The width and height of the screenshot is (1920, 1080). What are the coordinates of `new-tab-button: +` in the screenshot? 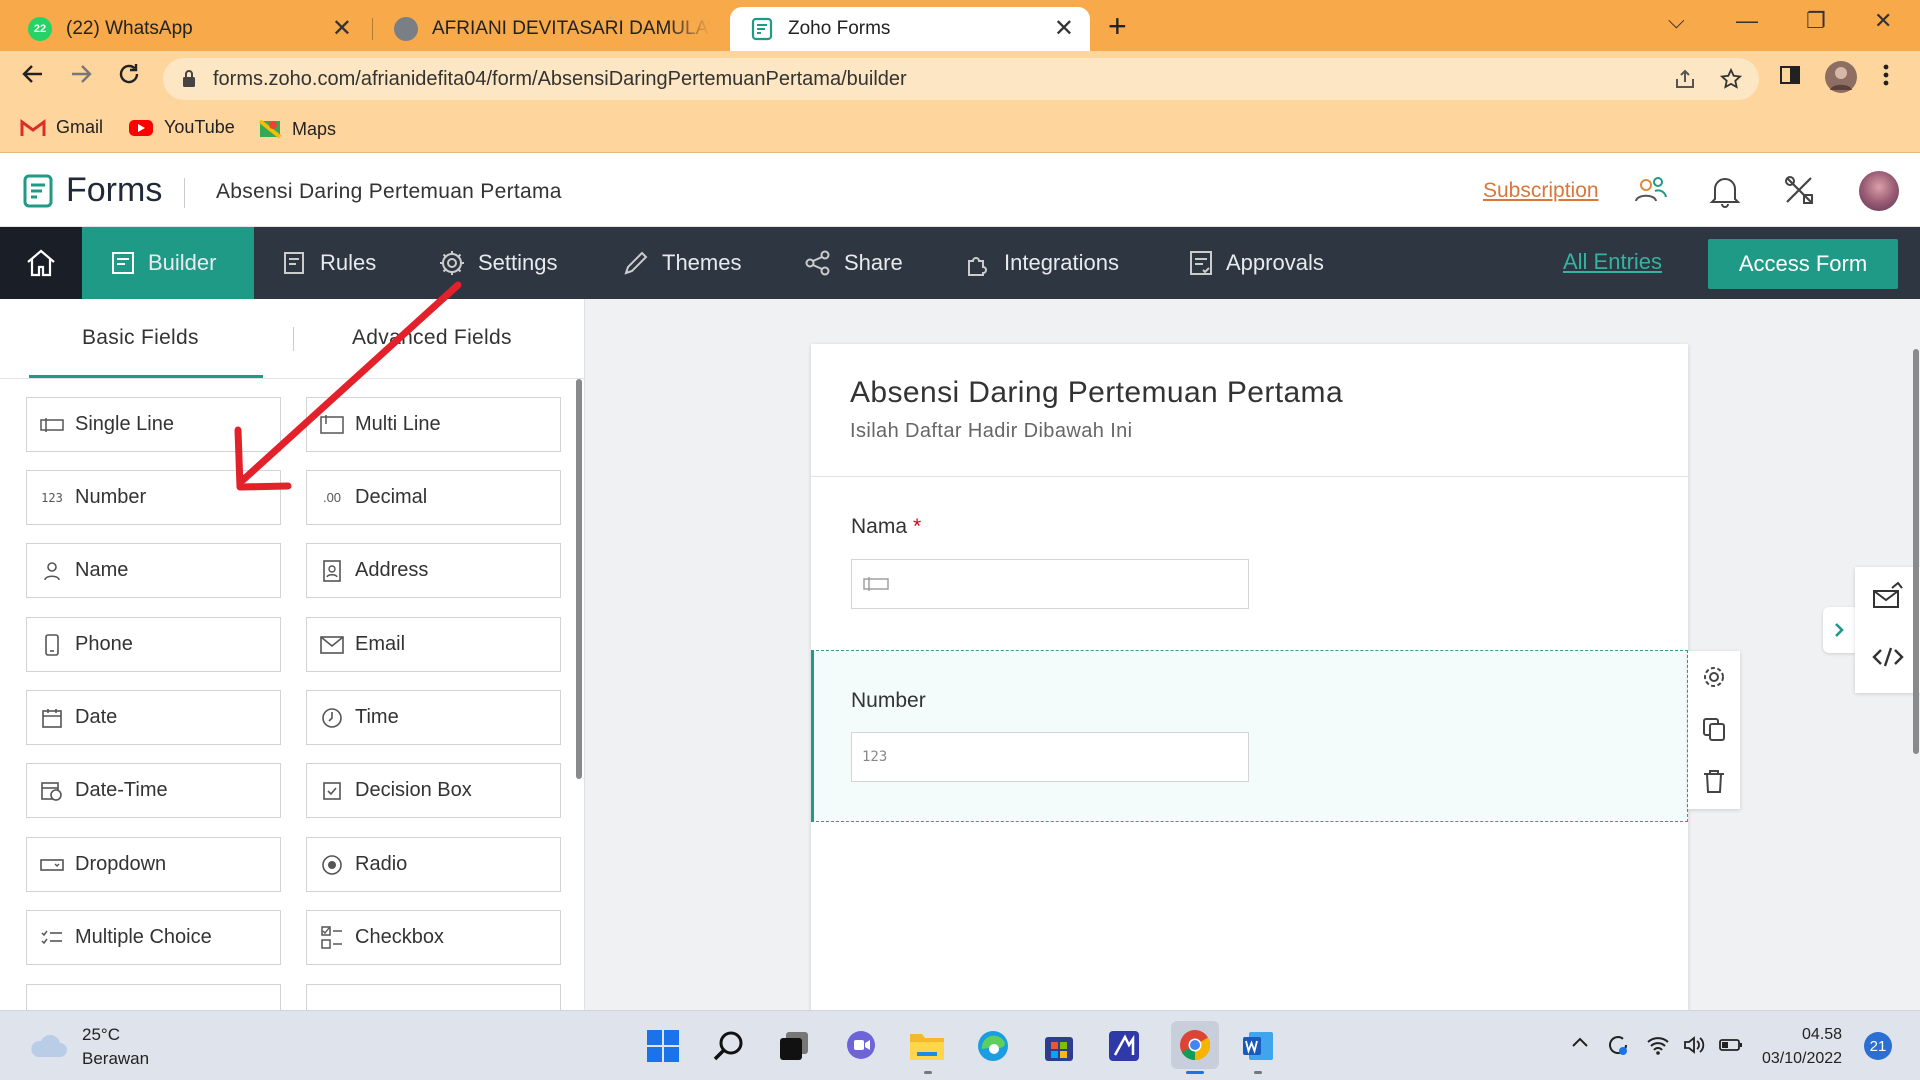 It's located at (1117, 26).